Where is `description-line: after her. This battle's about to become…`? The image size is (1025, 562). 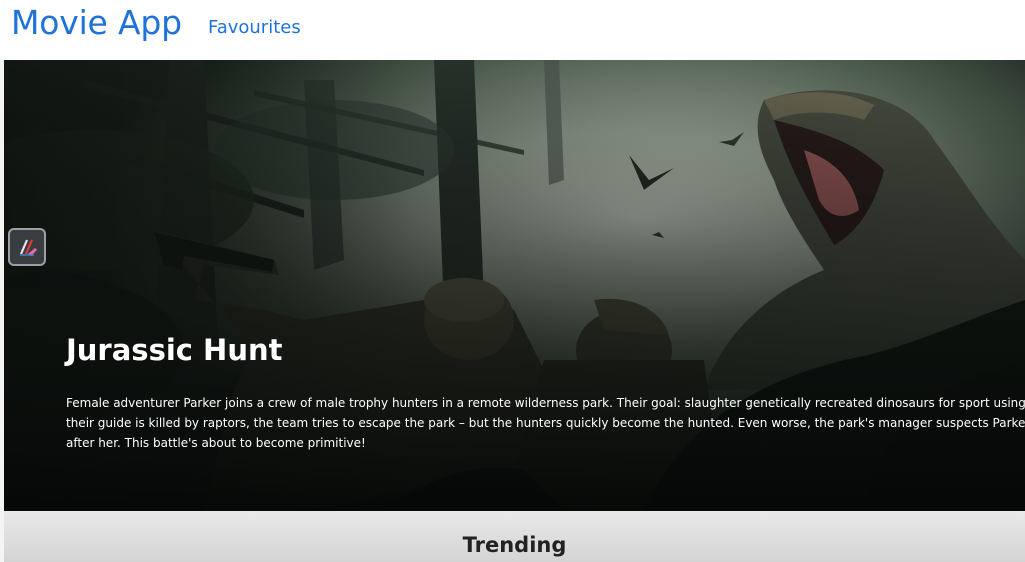
description-line: after her. This battle's about to become… is located at coordinates (216, 443).